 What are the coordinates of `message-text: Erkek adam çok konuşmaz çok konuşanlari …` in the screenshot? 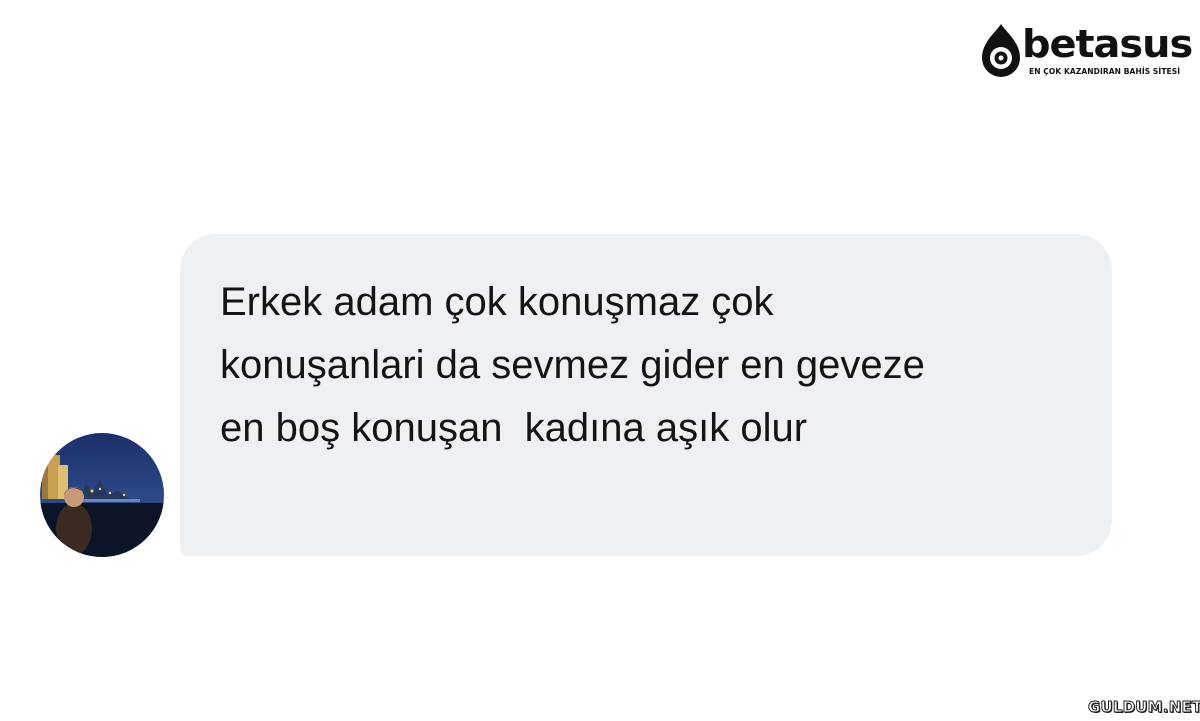 It's located at (578, 365).